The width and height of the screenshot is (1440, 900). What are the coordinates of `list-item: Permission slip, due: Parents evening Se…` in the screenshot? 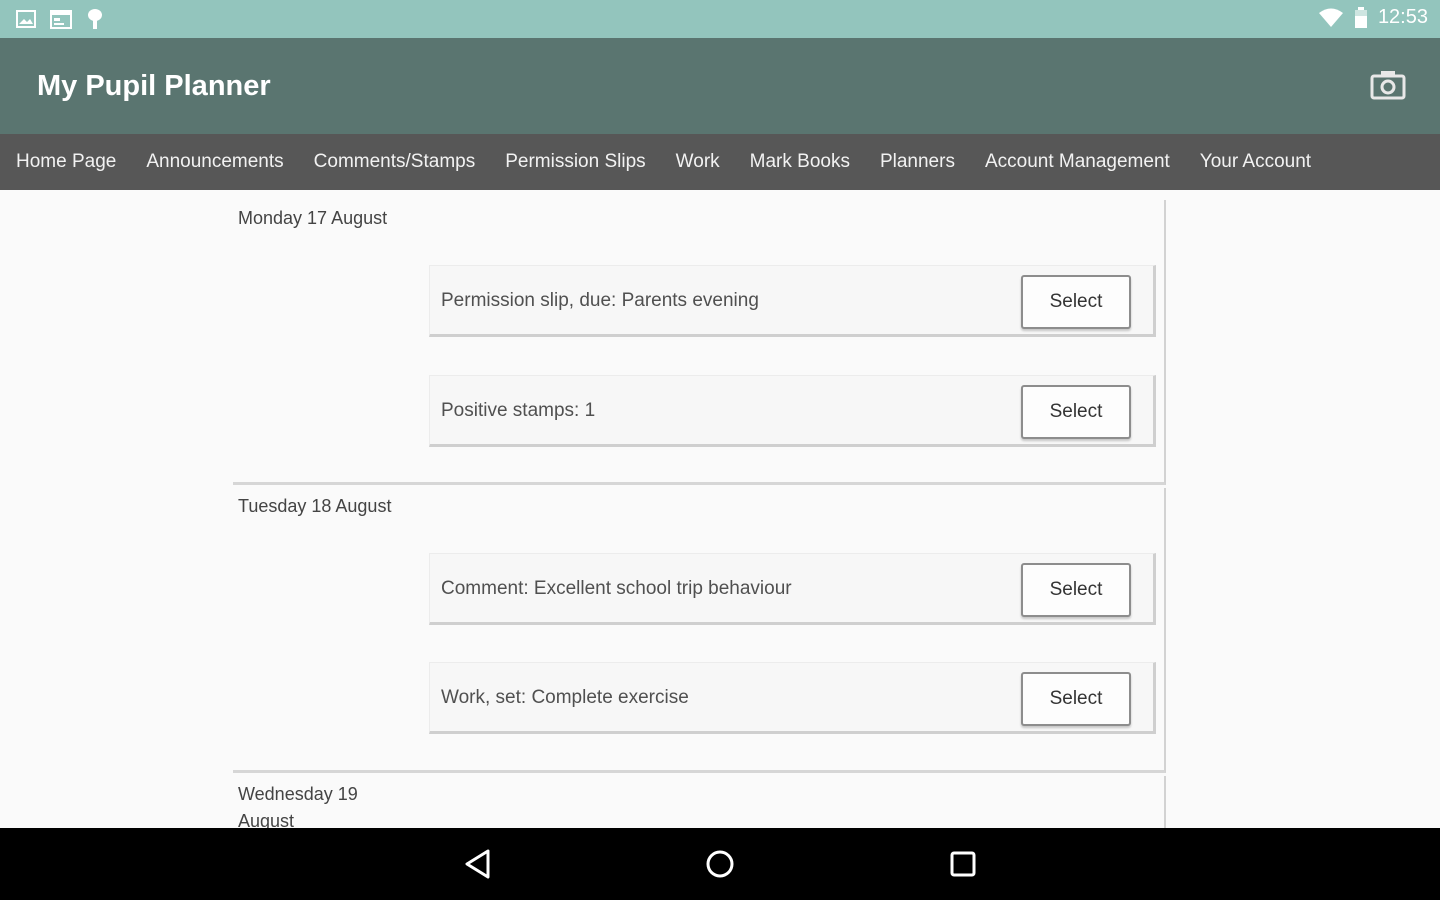 It's located at (792, 301).